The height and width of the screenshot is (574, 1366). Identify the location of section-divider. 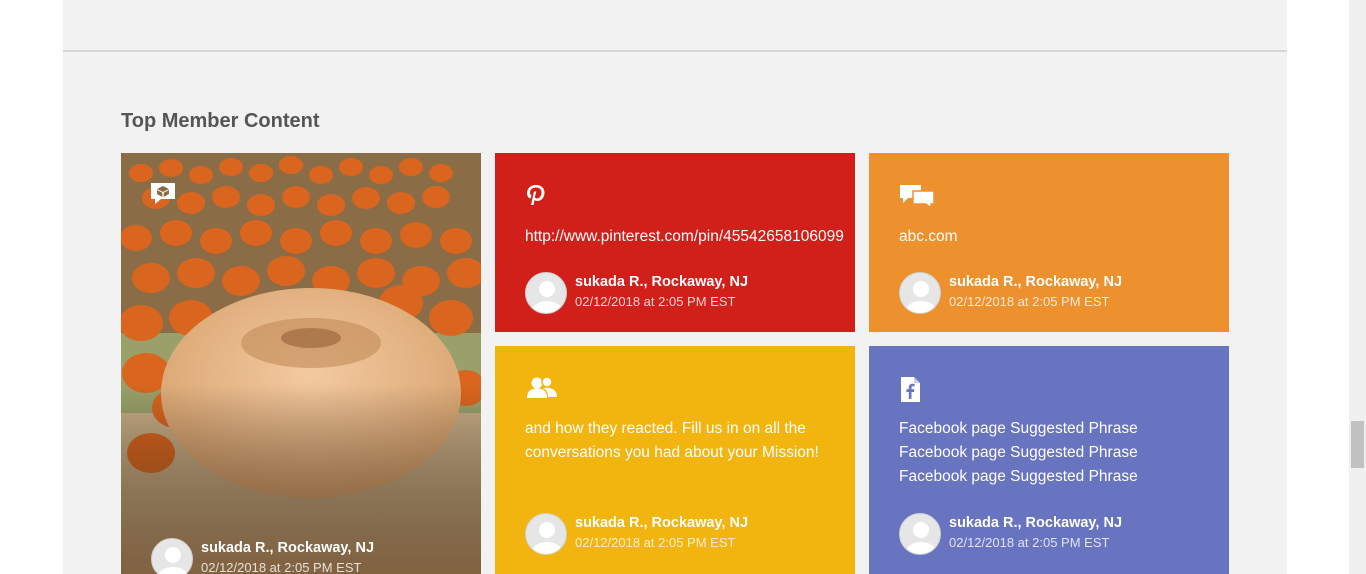
(675, 51).